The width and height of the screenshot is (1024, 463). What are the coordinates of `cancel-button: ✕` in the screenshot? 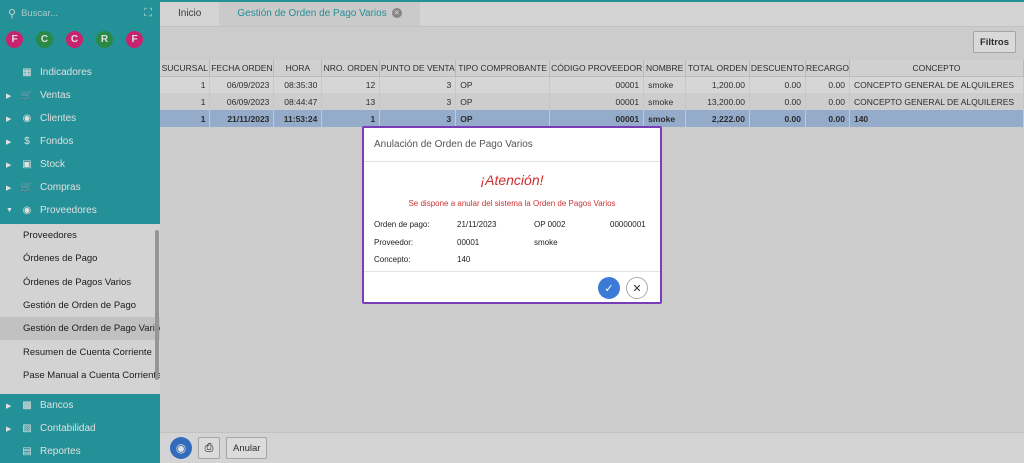 It's located at (637, 288).